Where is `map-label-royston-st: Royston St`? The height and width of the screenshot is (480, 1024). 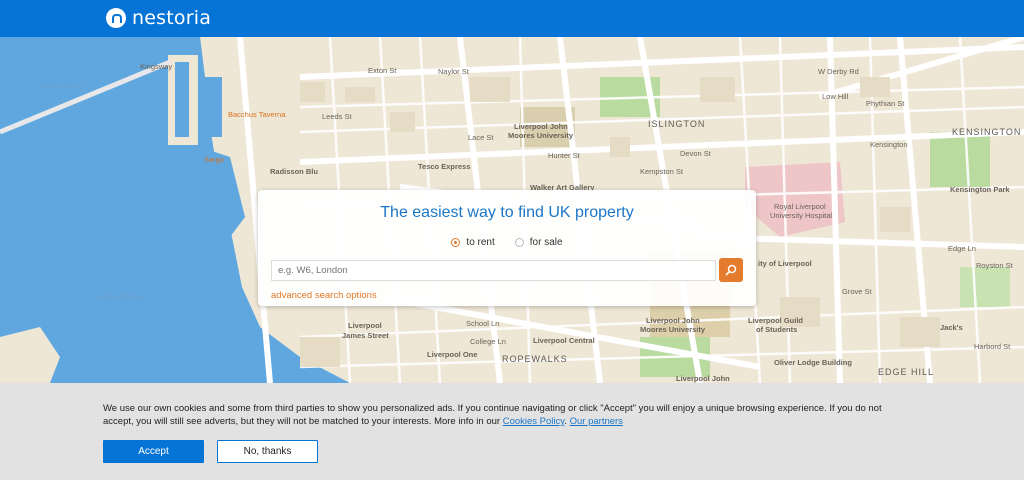
map-label-royston-st: Royston St is located at coordinates (994, 265).